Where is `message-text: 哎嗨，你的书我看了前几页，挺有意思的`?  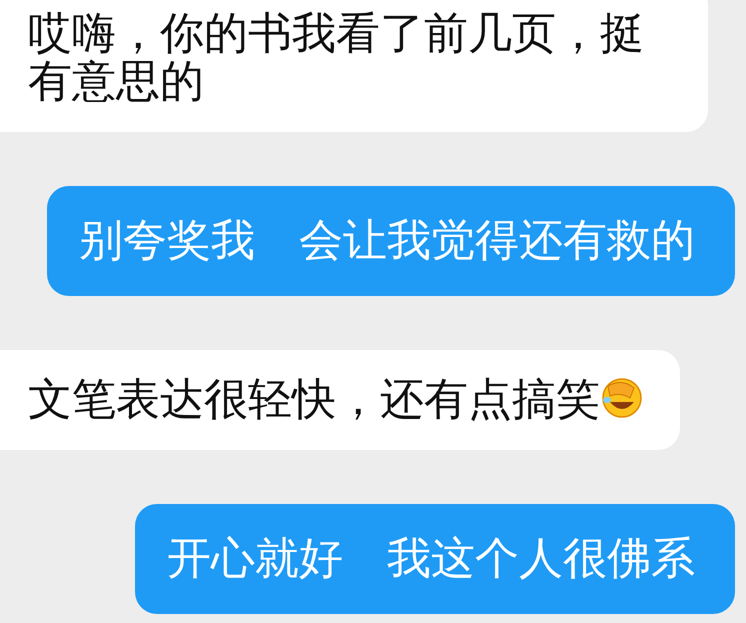
message-text: 哎嗨，你的书我看了前几页，挺有意思的 is located at coordinates (336, 57).